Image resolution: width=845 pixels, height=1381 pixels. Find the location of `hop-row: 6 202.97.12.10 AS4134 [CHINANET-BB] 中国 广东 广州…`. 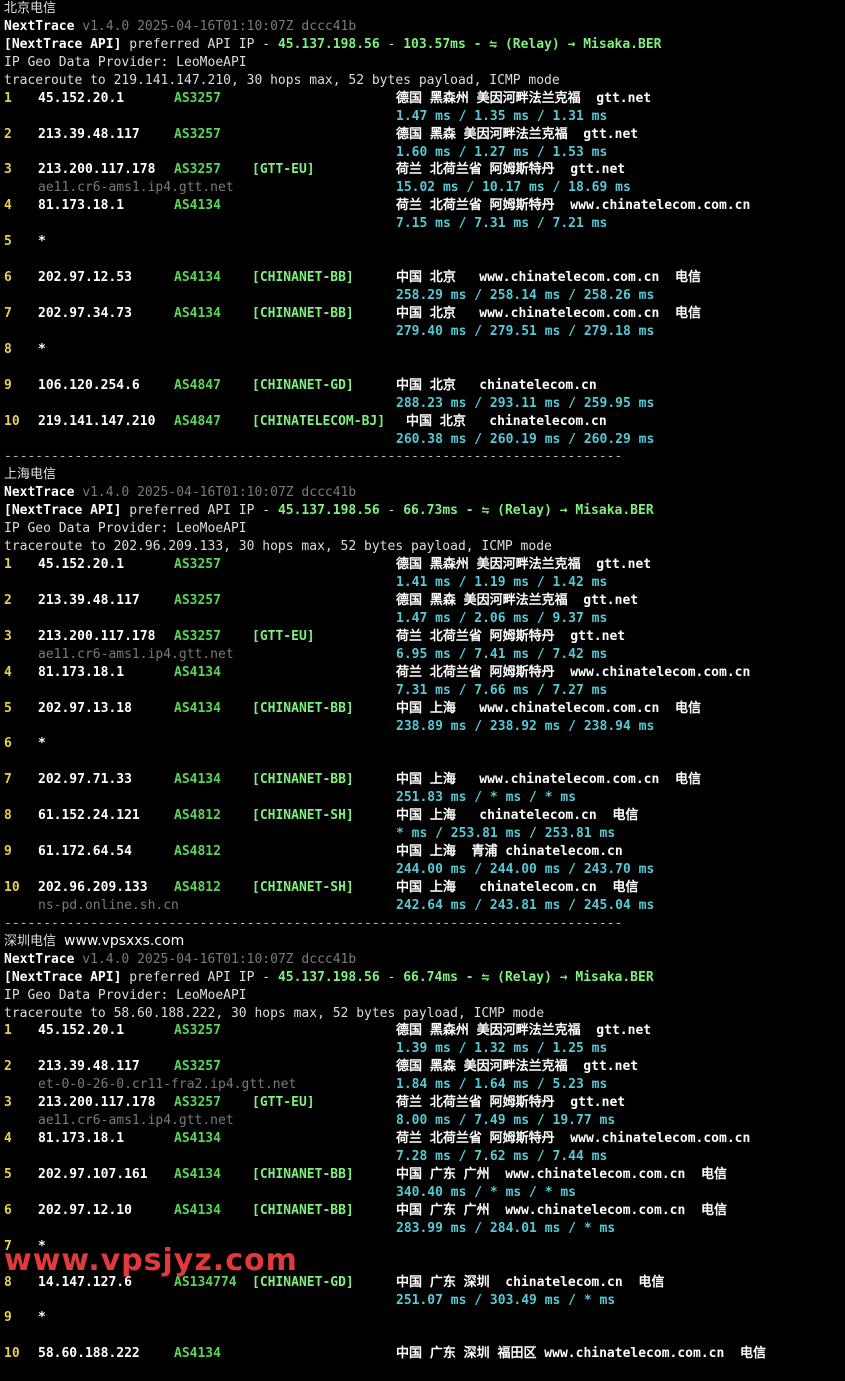

hop-row: 6 202.97.12.10 AS4134 [CHINANET-BB] 中国 广东 广州… is located at coordinates (424, 1211).